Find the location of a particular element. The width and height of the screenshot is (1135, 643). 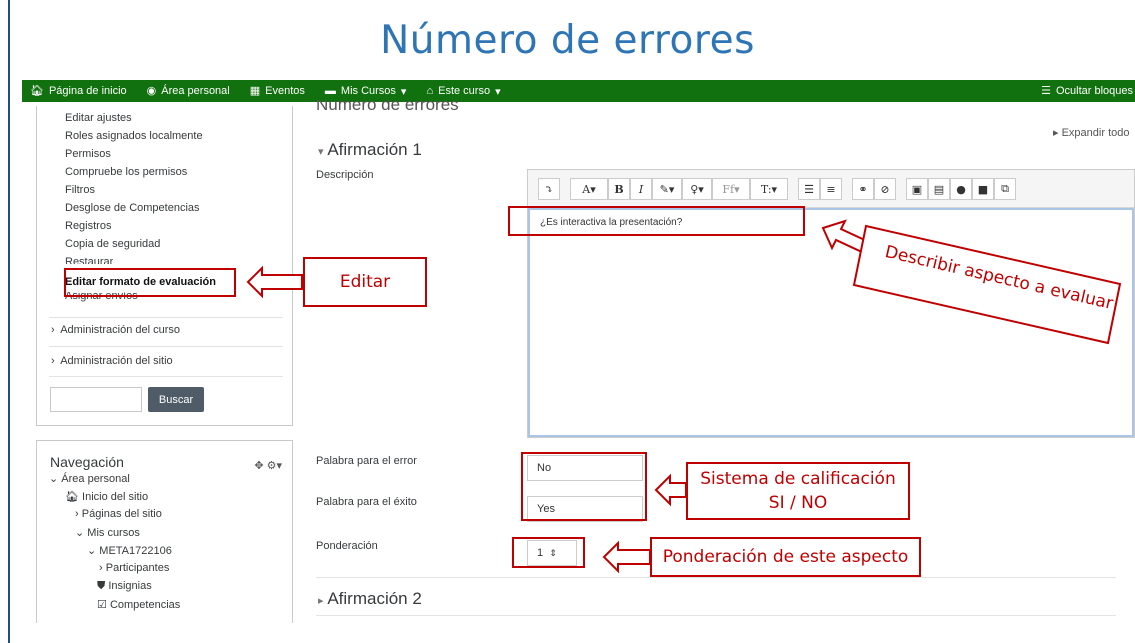

arrow-edit is located at coordinates (274, 282).